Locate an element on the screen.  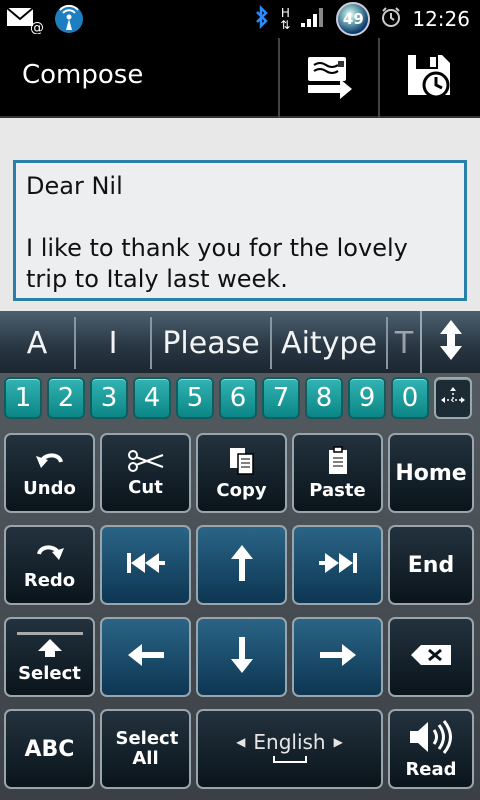
expand-arrows-icon is located at coordinates (451, 342).